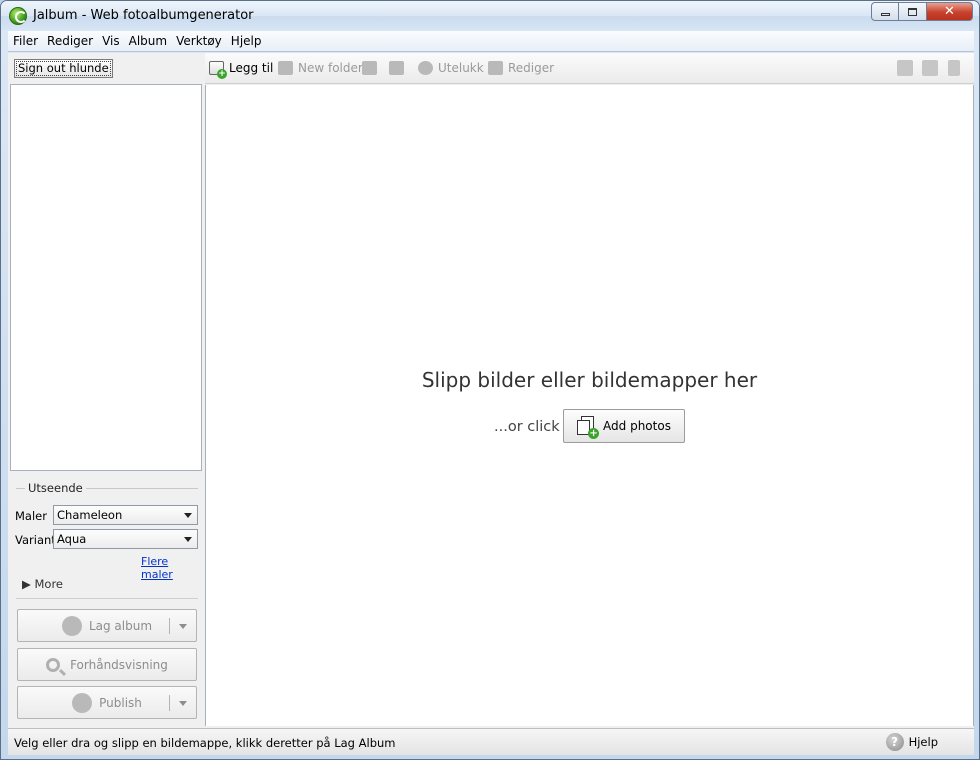 The width and height of the screenshot is (980, 760). What do you see at coordinates (930, 68) in the screenshot?
I see `list-view-icon` at bounding box center [930, 68].